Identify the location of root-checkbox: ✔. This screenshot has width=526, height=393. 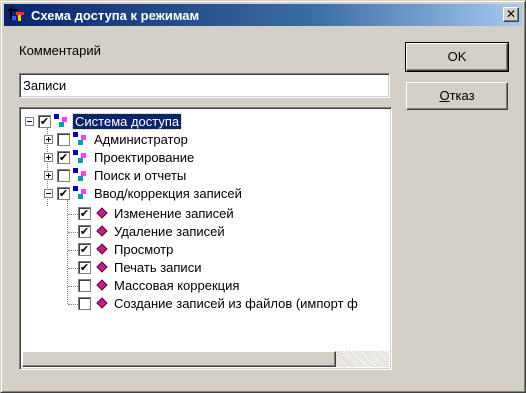
(44, 121).